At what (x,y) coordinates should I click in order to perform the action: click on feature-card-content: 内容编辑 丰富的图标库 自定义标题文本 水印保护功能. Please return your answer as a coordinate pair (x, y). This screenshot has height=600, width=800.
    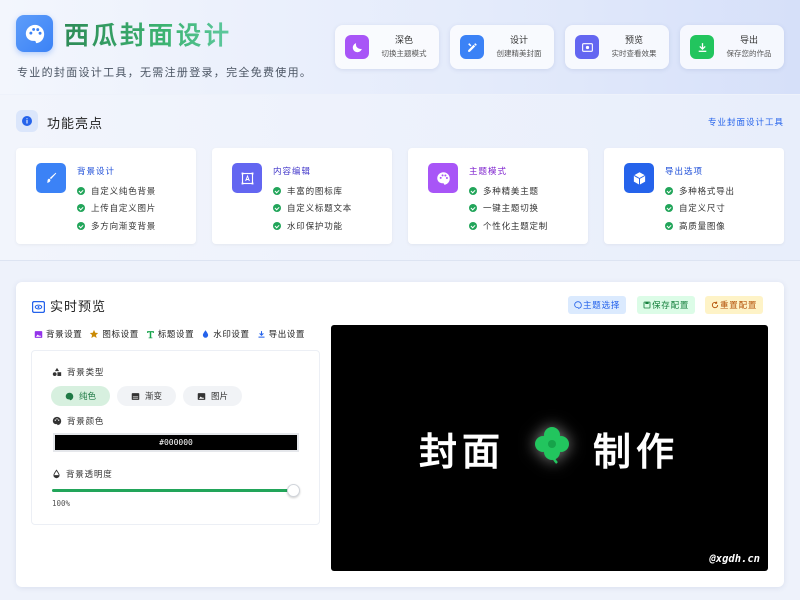
    Looking at the image, I should click on (302, 196).